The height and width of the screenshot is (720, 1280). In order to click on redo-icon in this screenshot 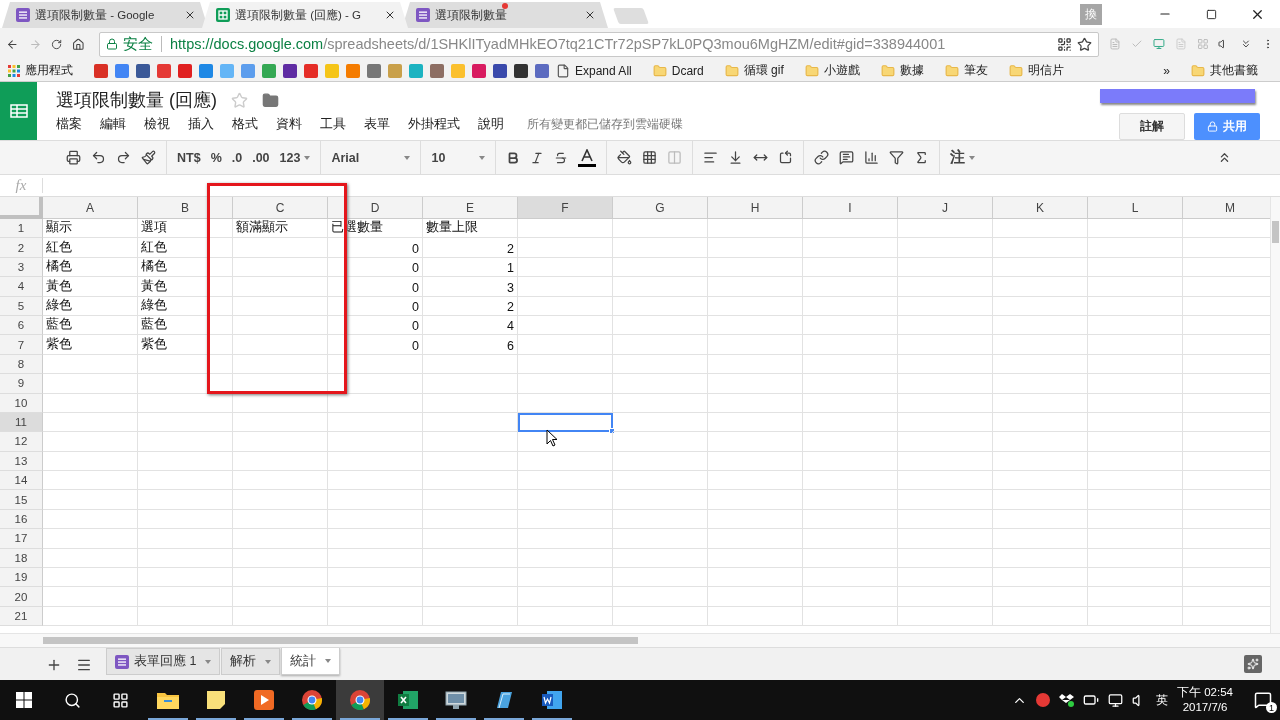, I will do `click(123, 157)`.